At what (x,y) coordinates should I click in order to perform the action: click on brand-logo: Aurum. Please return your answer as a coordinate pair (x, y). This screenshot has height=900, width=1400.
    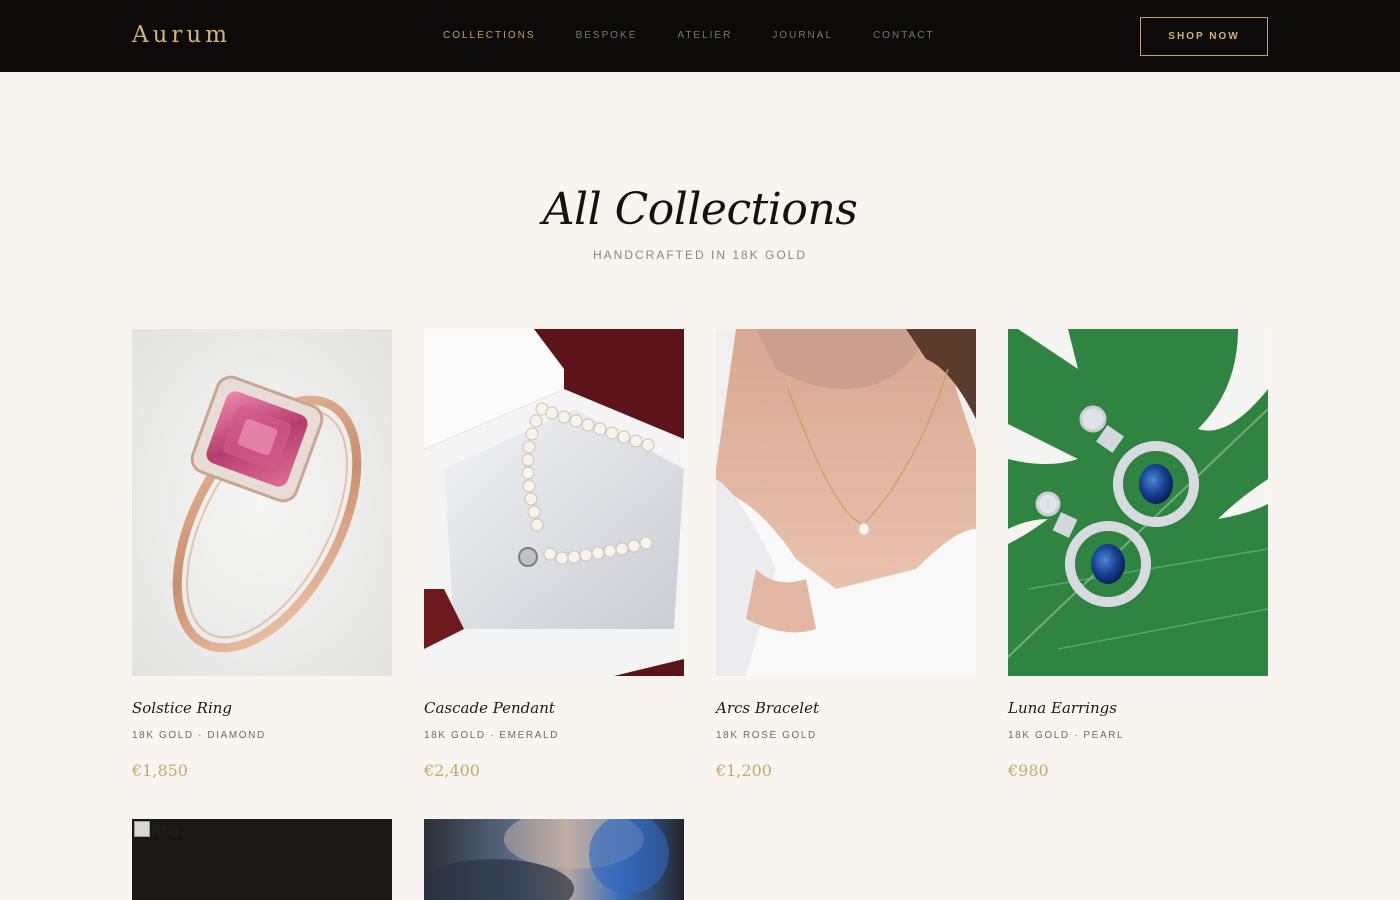
    Looking at the image, I should click on (181, 35).